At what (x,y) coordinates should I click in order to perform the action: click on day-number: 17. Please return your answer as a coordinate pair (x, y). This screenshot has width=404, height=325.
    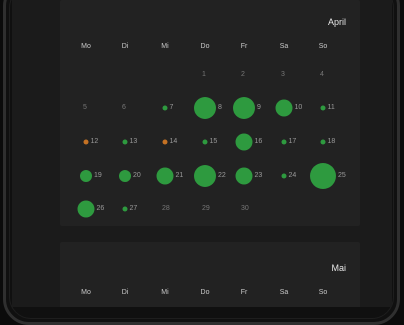
    Looking at the image, I should click on (292, 141).